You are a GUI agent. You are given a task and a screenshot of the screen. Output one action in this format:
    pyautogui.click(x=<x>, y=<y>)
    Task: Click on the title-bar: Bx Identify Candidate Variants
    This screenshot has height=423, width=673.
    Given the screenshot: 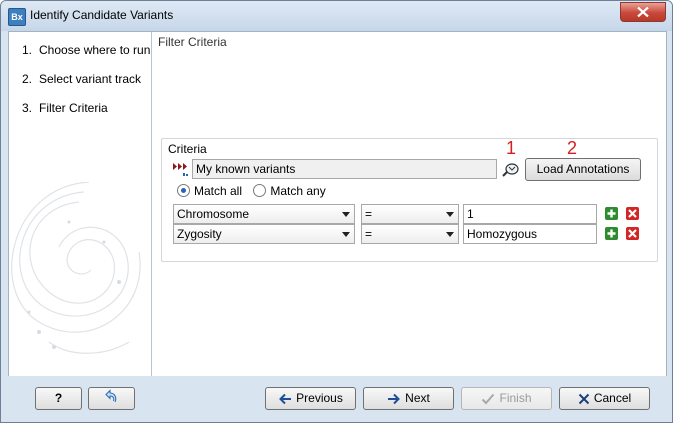 What is the action you would take?
    pyautogui.click(x=336, y=16)
    